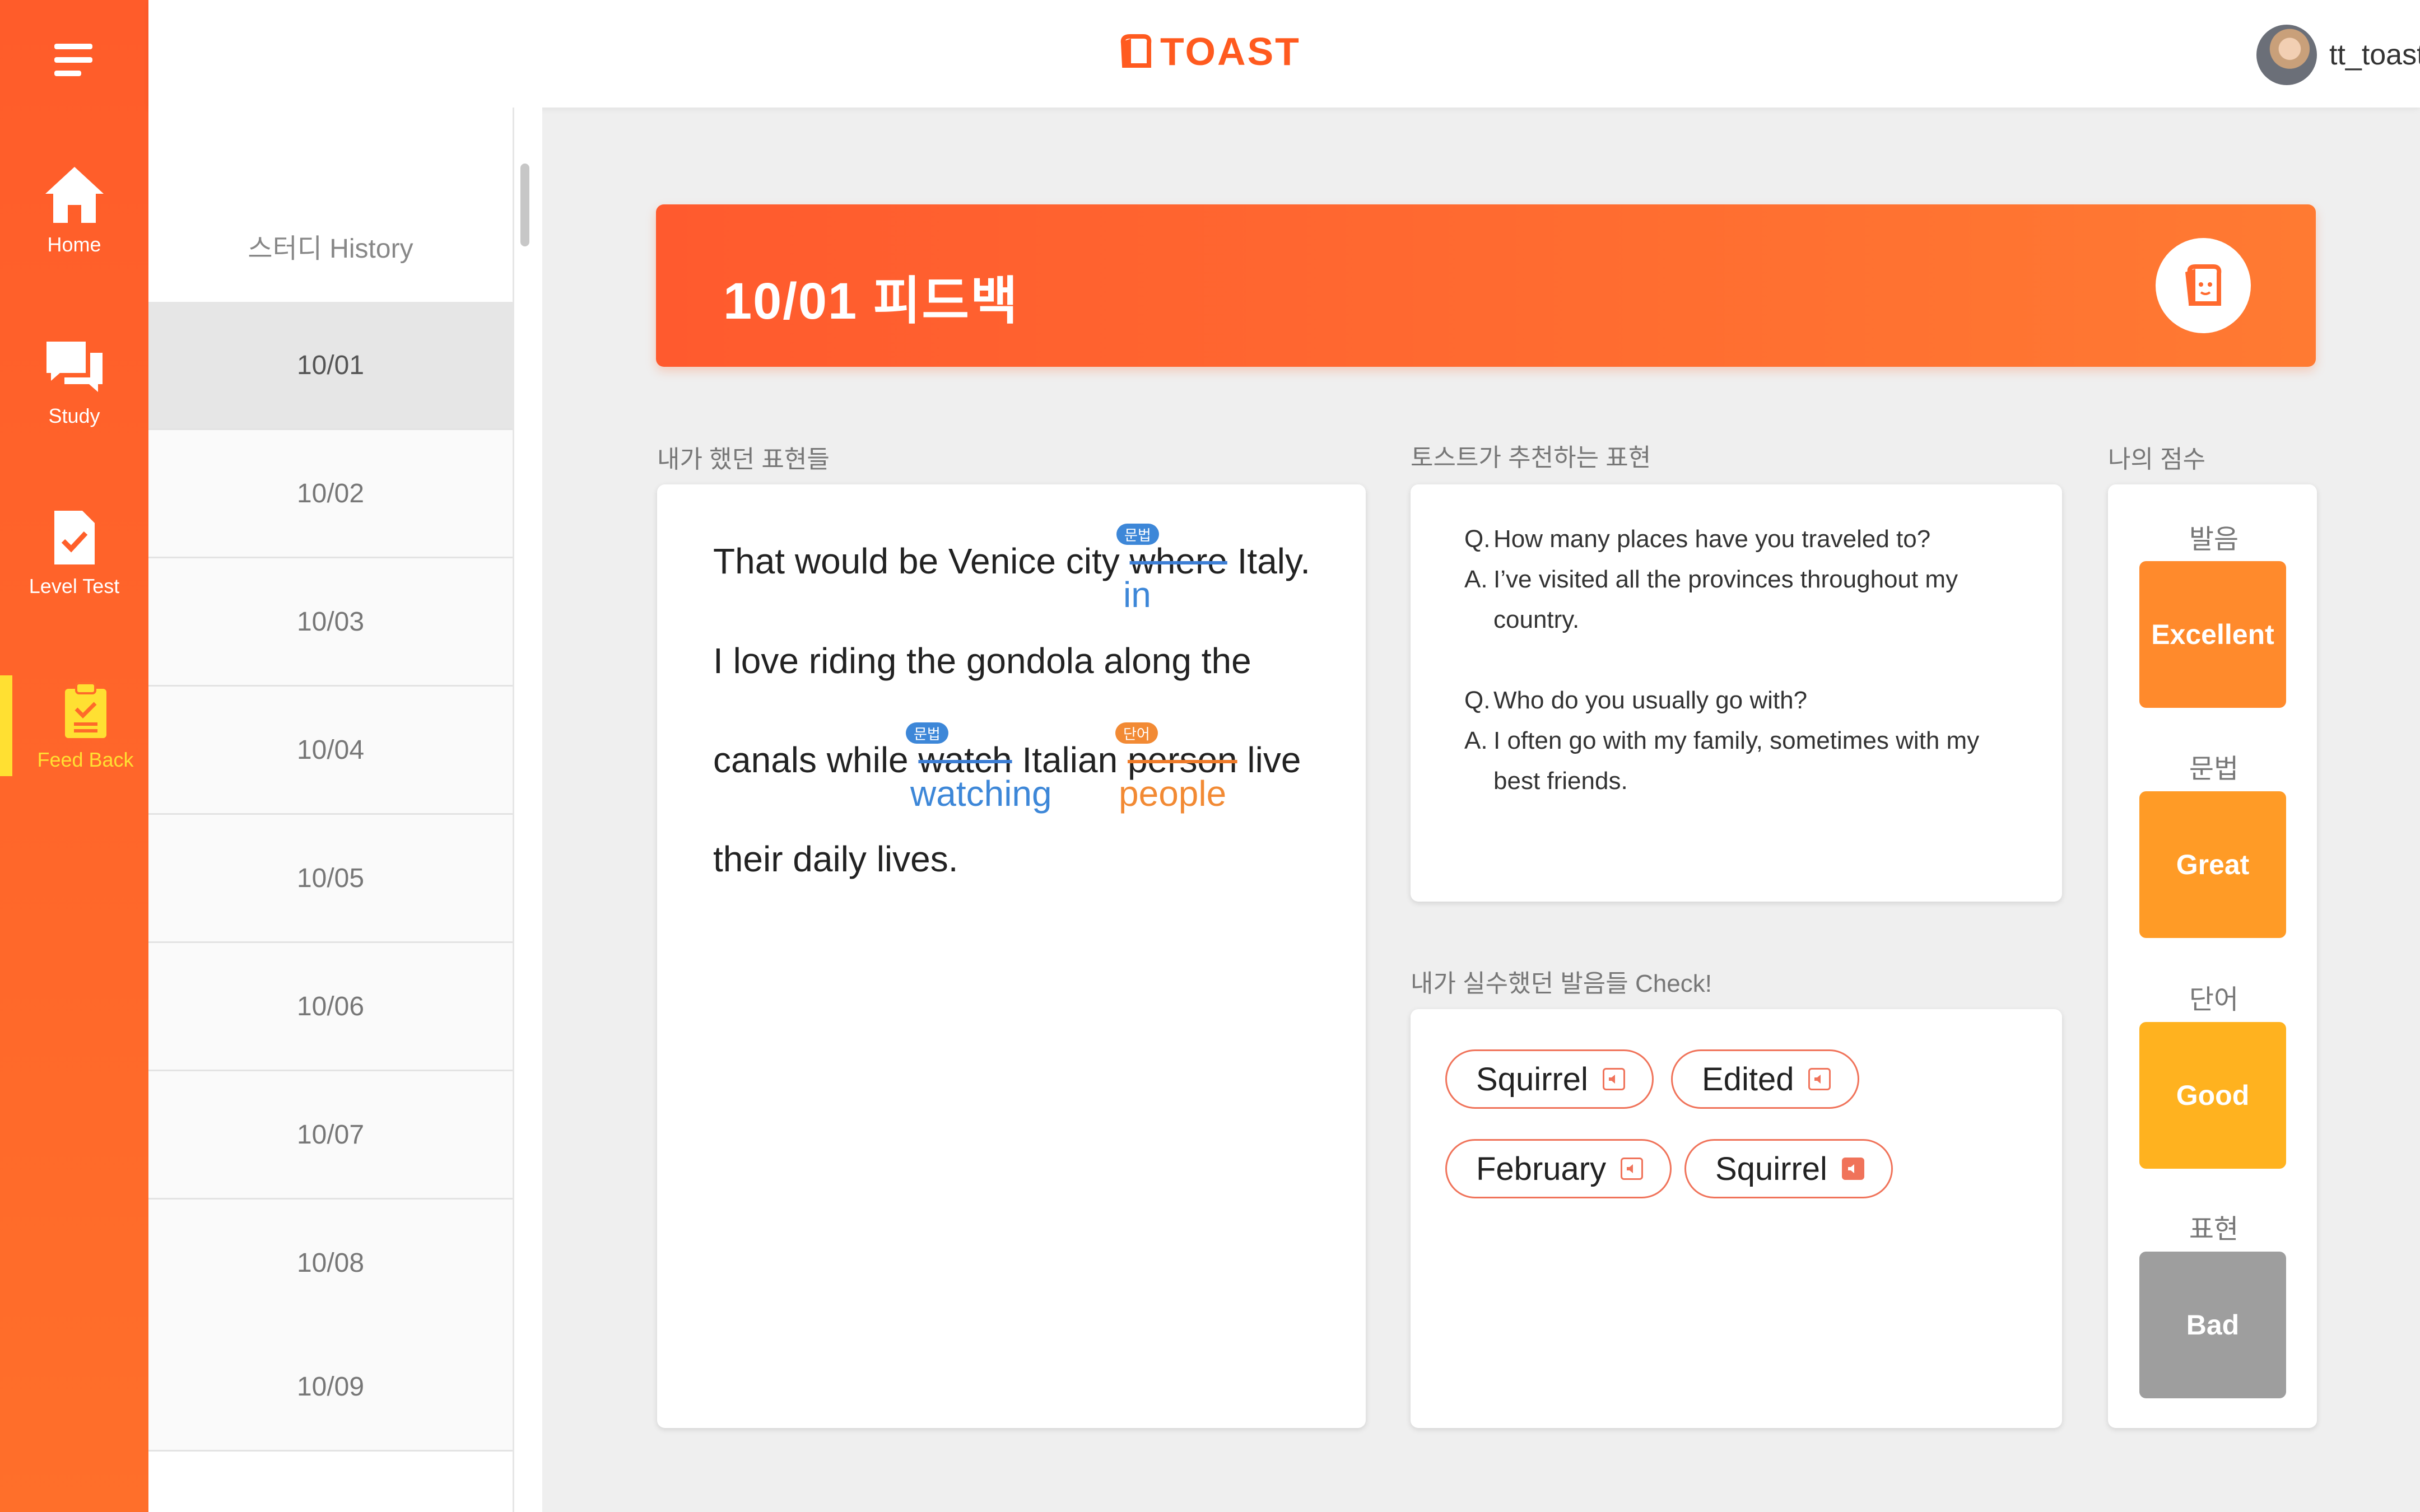 This screenshot has height=1512, width=2420. What do you see at coordinates (1561, 984) in the screenshot?
I see `pronunciation-label: 내가 실수했던 발음들 Check!` at bounding box center [1561, 984].